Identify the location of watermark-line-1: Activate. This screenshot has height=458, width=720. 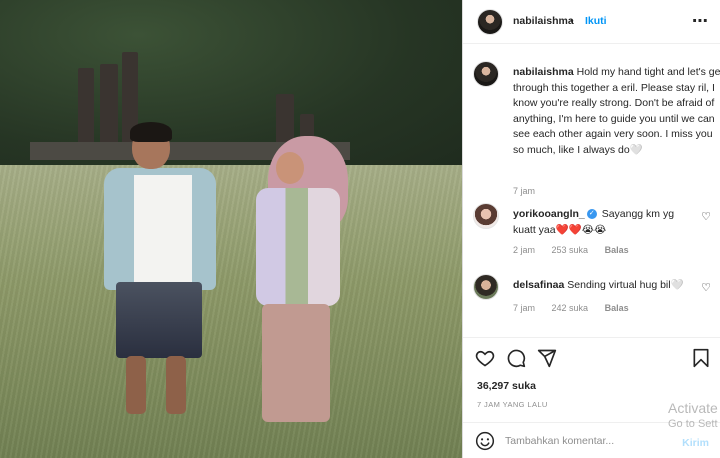
(693, 408).